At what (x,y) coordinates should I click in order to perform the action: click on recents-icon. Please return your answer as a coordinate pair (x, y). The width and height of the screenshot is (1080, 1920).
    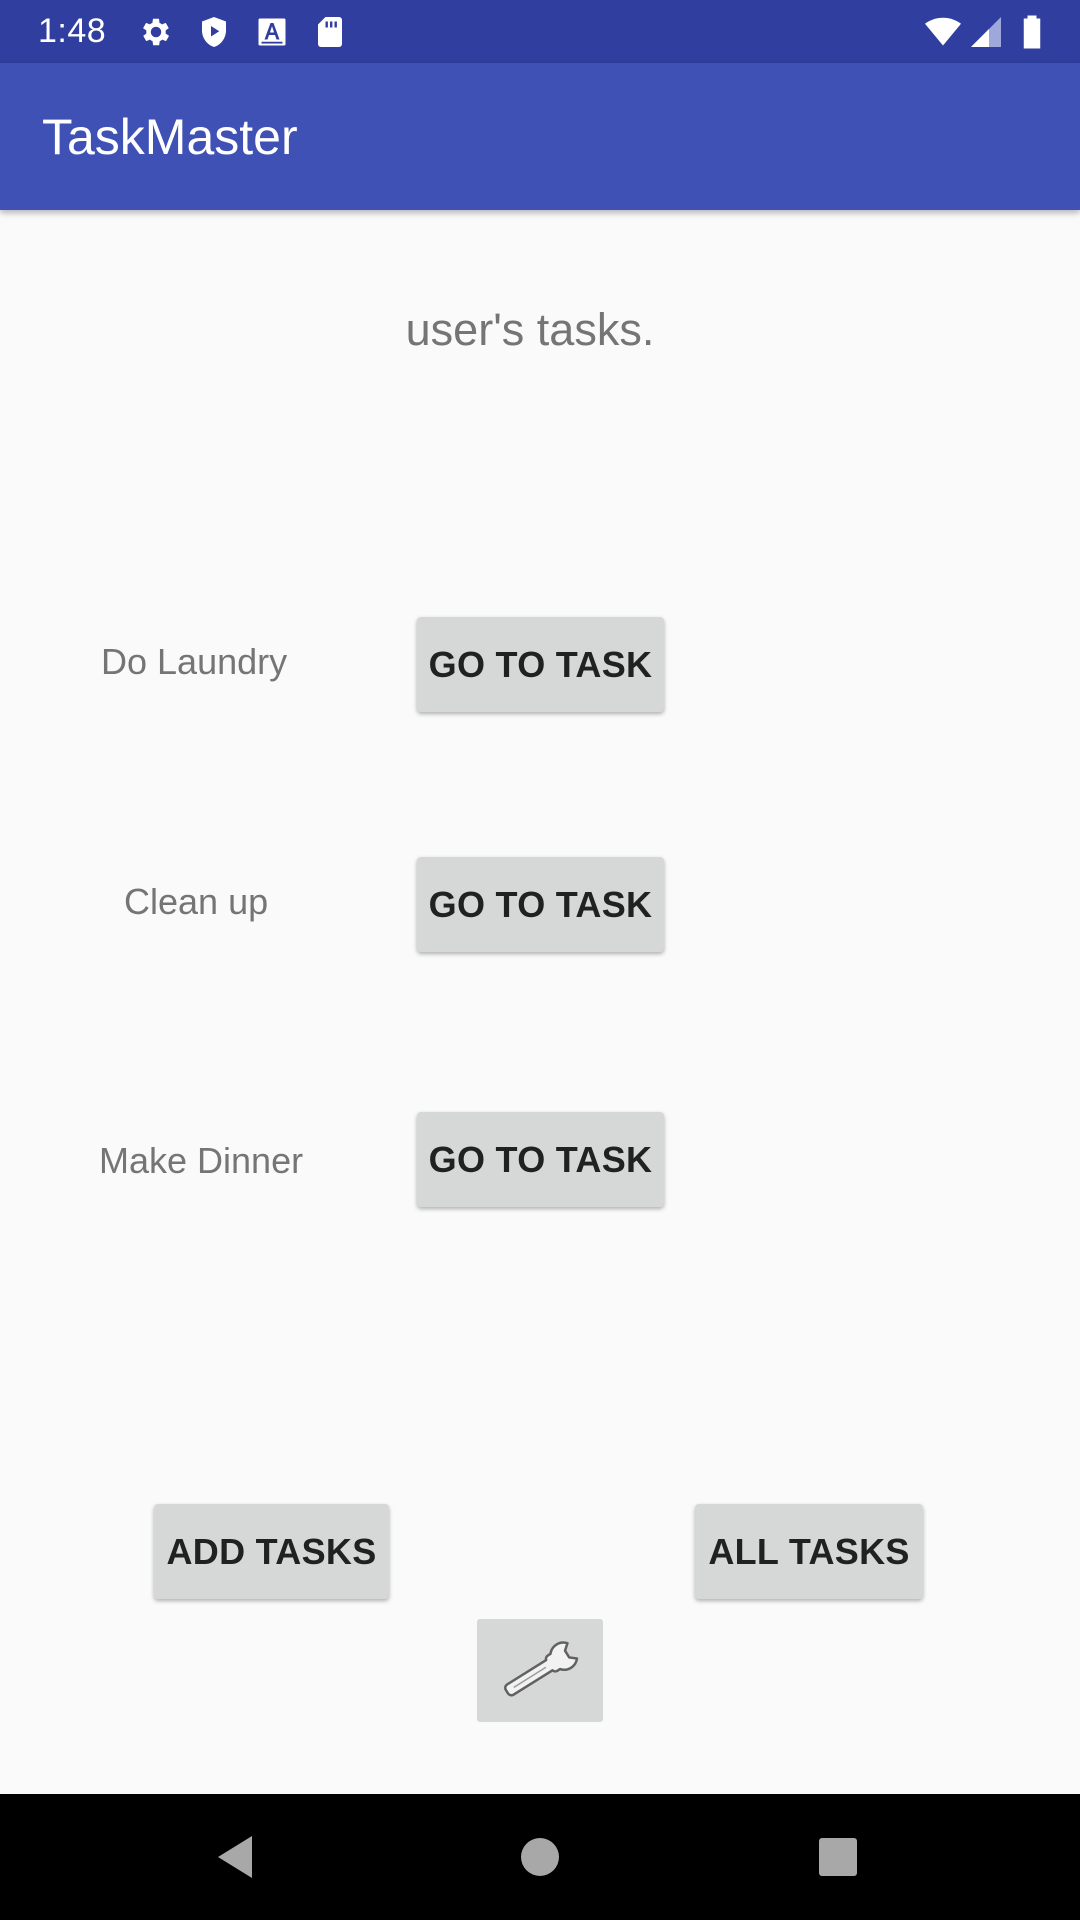
    Looking at the image, I should click on (838, 1857).